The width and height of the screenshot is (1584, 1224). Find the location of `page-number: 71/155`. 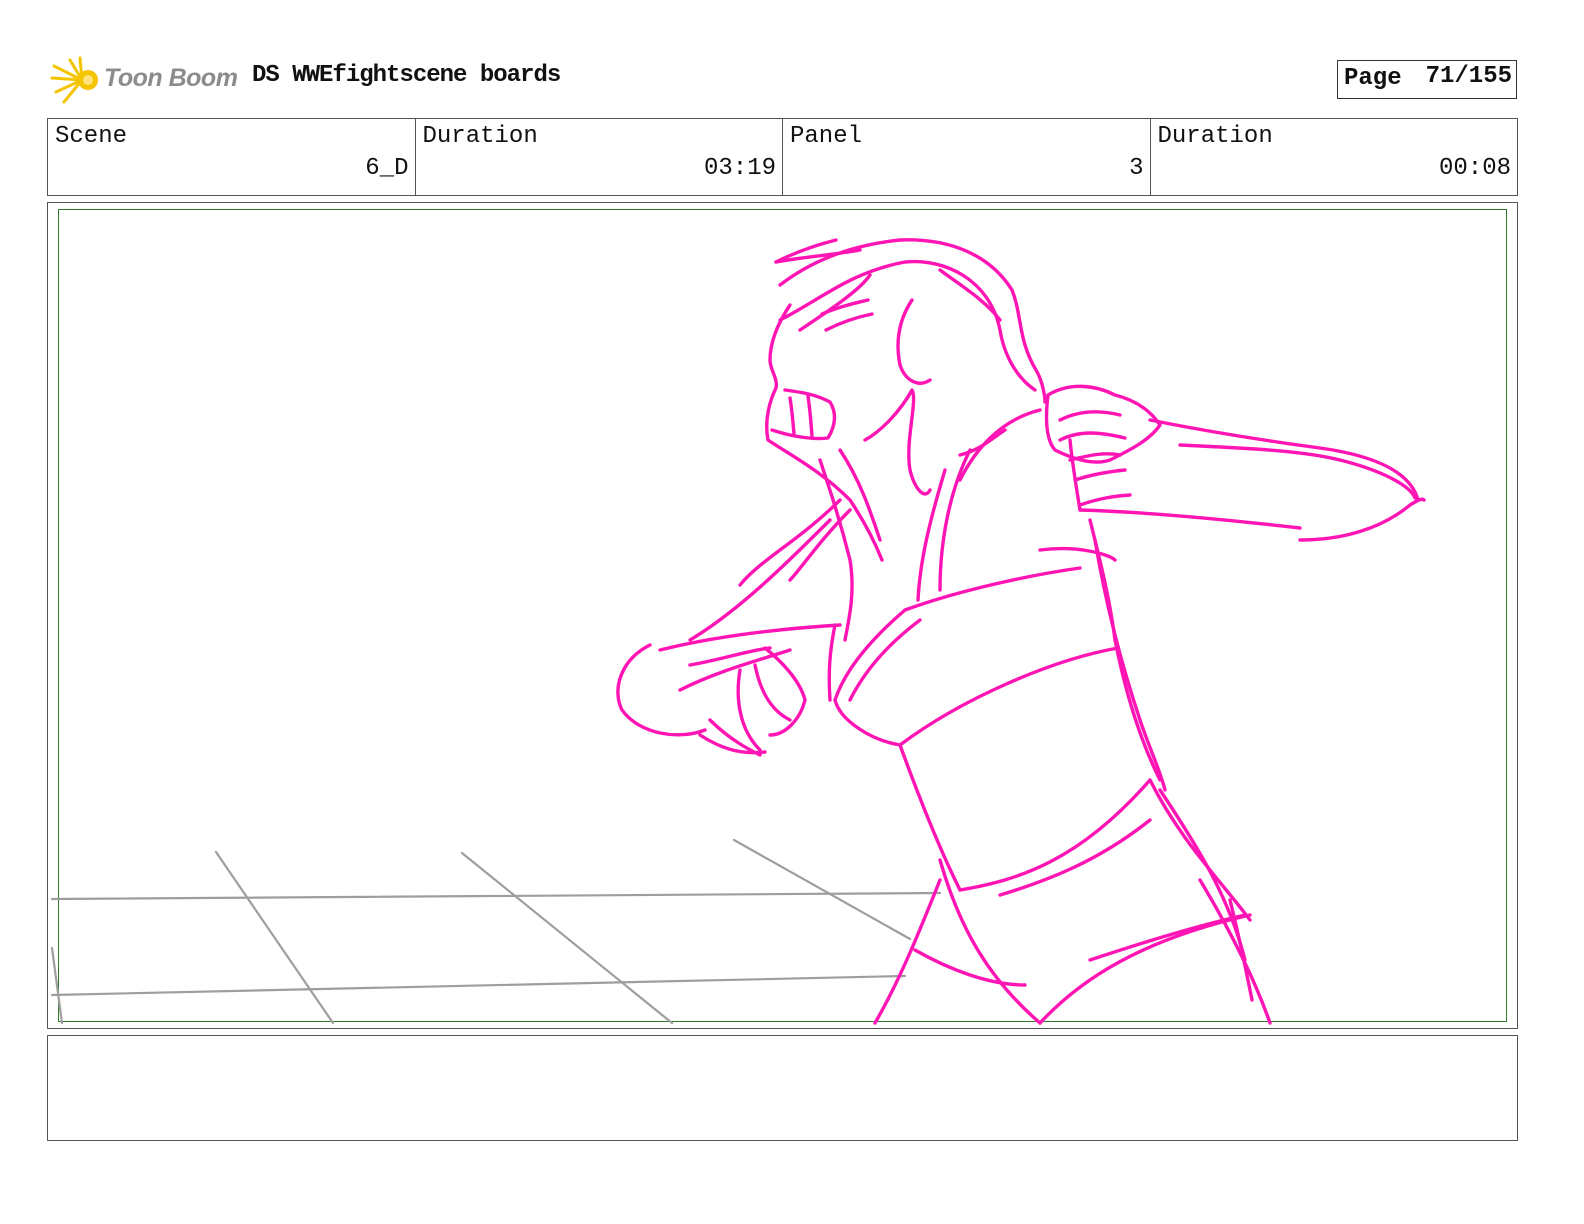

page-number: 71/155 is located at coordinates (1468, 76).